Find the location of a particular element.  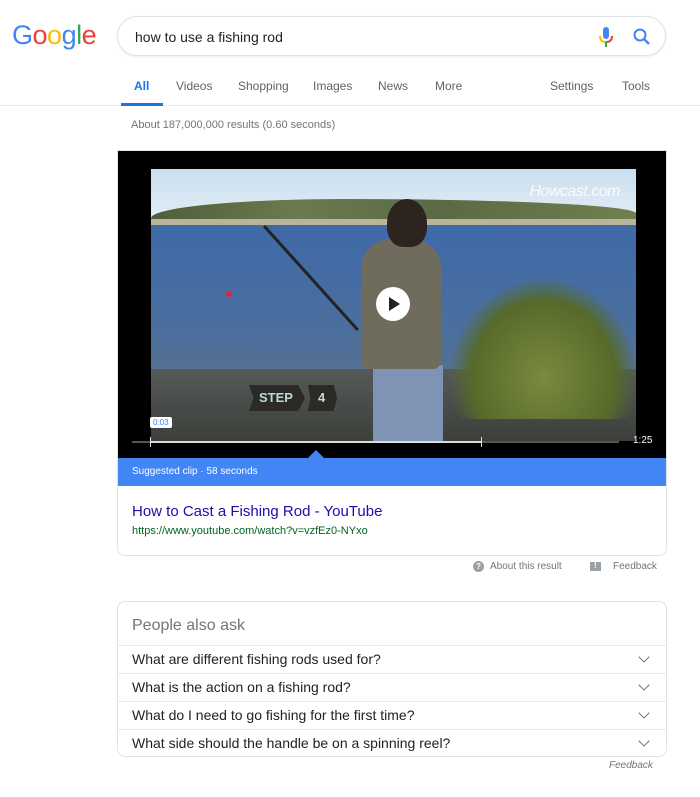

paa-question-text: What is the action on a fishing rod? is located at coordinates (241, 687).